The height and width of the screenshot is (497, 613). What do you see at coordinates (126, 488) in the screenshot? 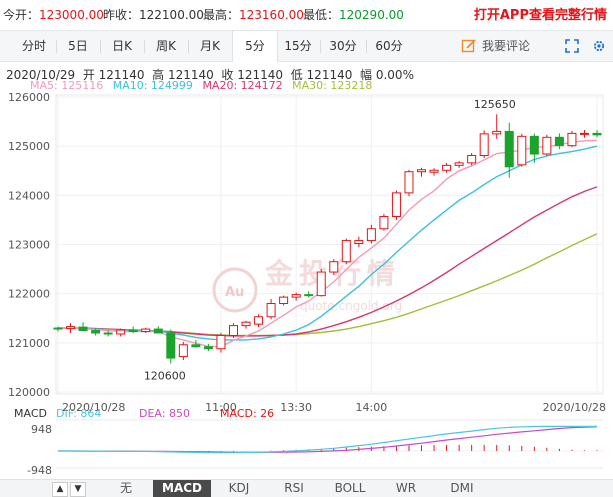
I see `indicator-tab-none: 无` at bounding box center [126, 488].